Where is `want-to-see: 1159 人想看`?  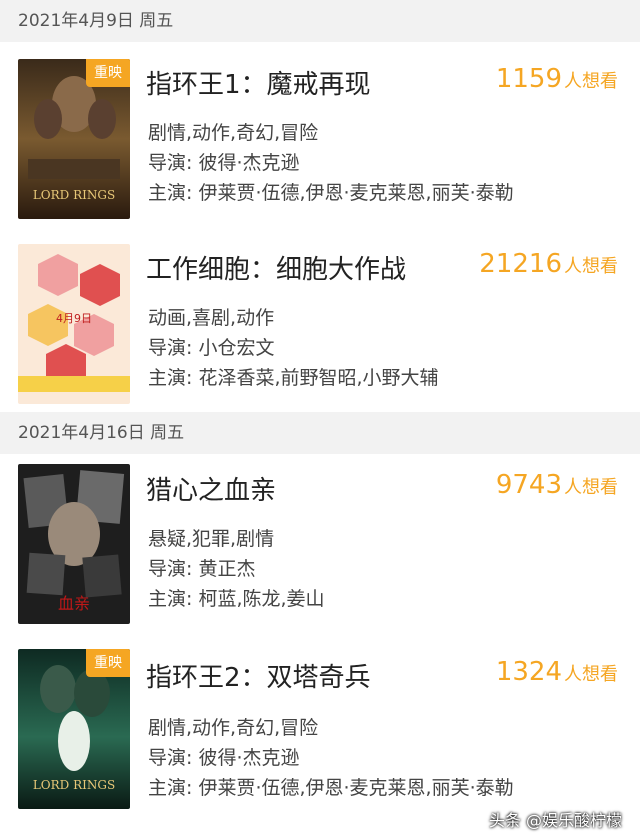
want-to-see: 1159 人想看 is located at coordinates (557, 79).